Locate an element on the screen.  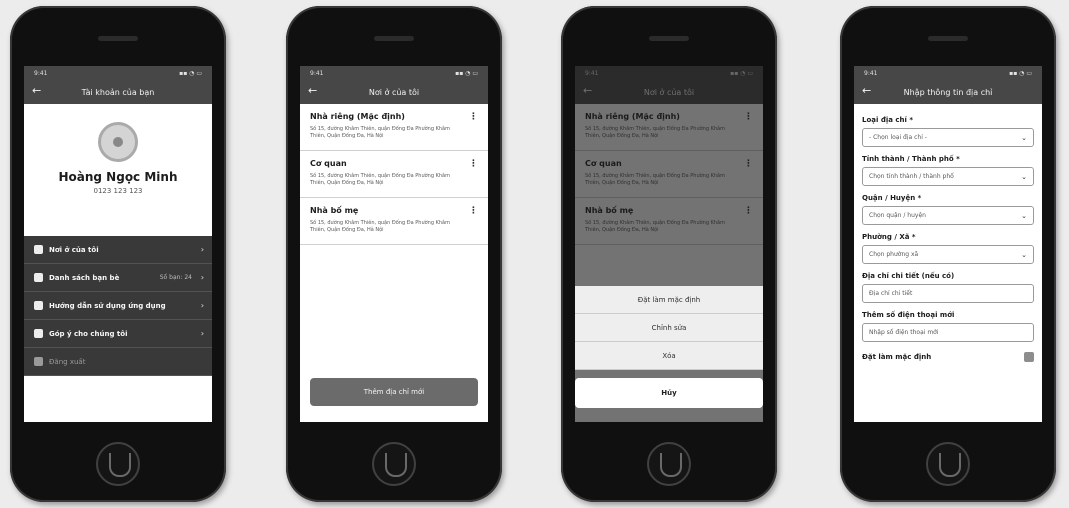
logout-icon is located at coordinates (38, 361).